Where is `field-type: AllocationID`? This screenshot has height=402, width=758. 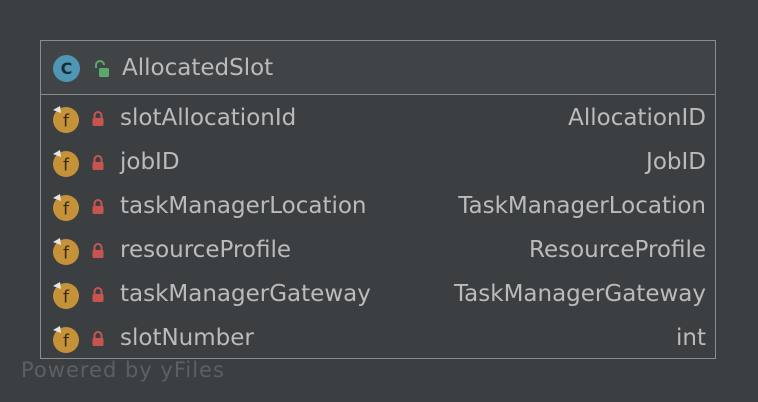
field-type: AllocationID is located at coordinates (637, 118).